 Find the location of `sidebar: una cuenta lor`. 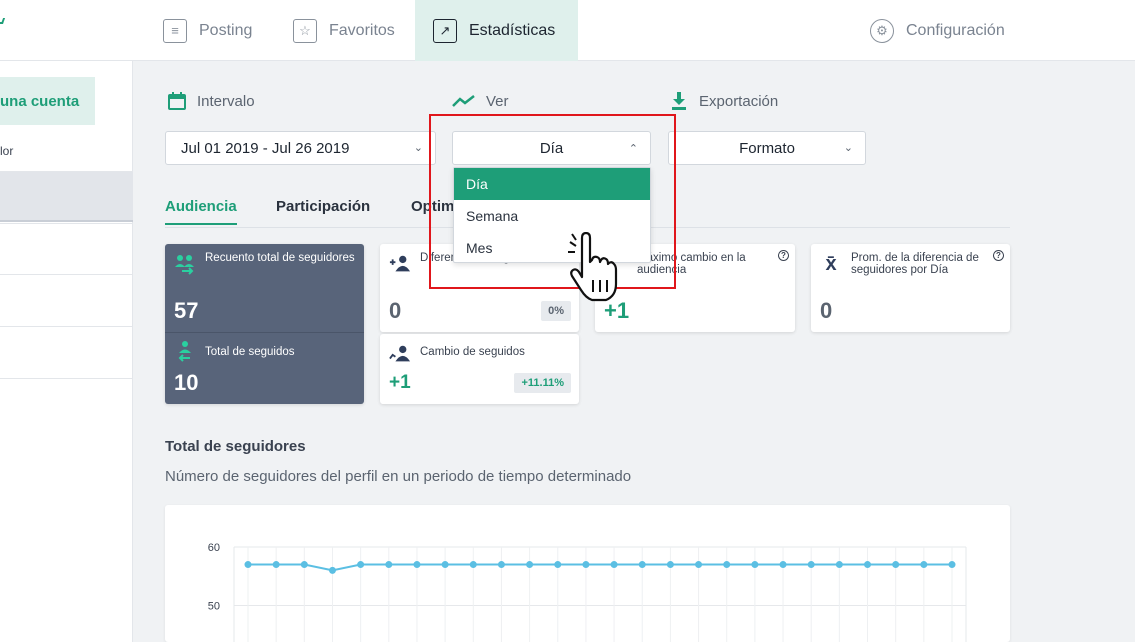

sidebar: una cuenta lor is located at coordinates (66, 351).